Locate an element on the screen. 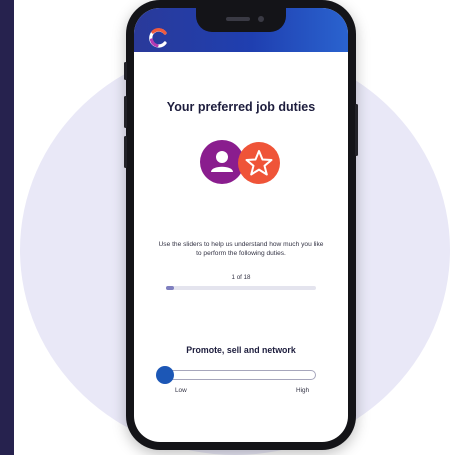 The height and width of the screenshot is (455, 456). speaker-grille is located at coordinates (238, 19).